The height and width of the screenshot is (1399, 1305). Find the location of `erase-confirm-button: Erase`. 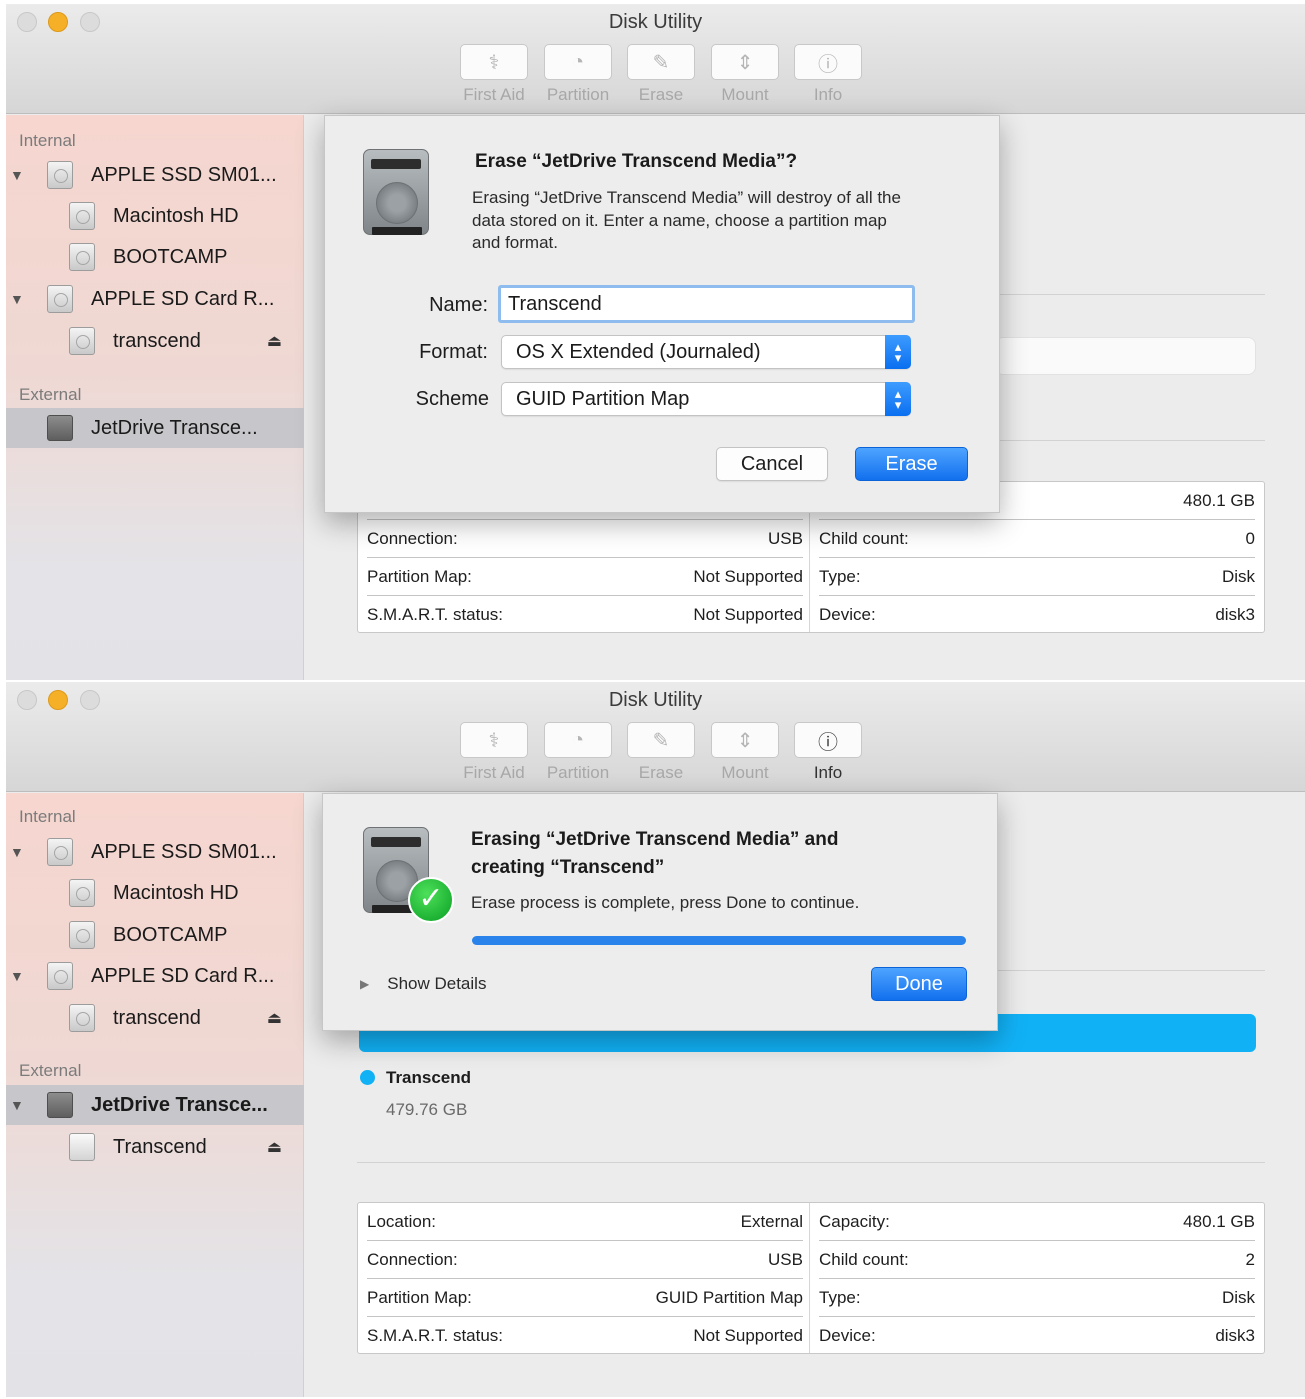

erase-confirm-button: Erase is located at coordinates (911, 464).